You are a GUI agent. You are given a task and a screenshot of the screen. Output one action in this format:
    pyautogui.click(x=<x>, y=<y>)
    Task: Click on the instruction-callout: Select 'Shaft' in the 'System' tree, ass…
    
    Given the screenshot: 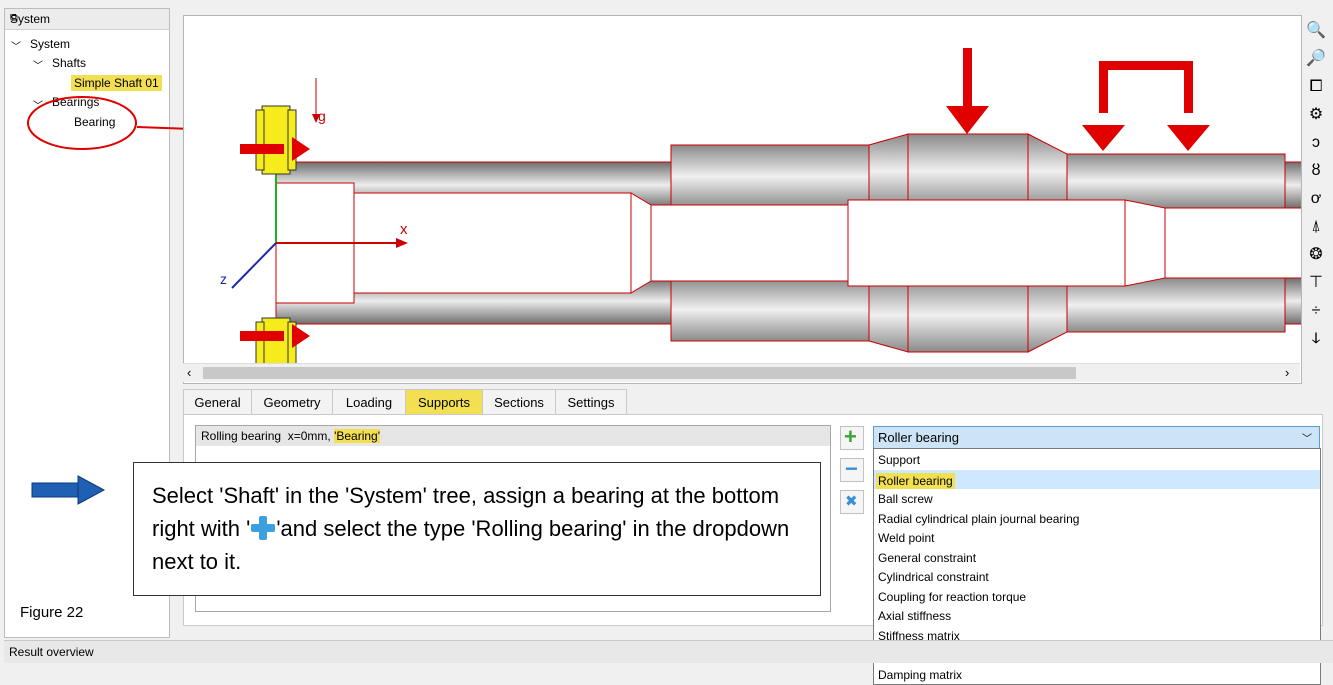 What is the action you would take?
    pyautogui.click(x=477, y=529)
    